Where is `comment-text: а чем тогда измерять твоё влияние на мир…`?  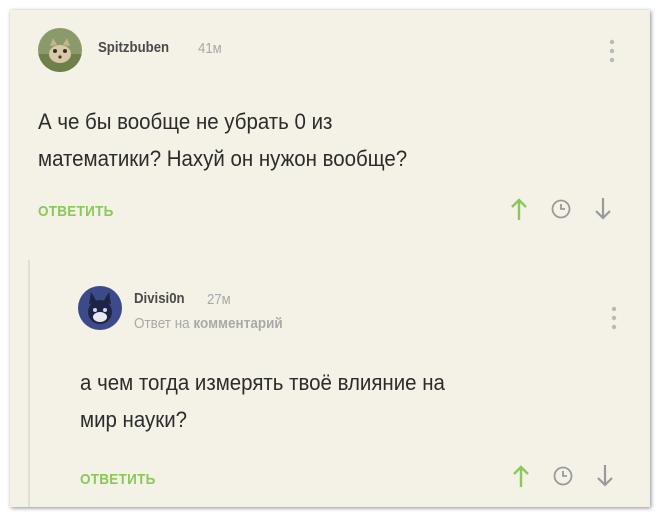 comment-text: а чем тогда измерять твоё влияние на мир… is located at coordinates (359, 401).